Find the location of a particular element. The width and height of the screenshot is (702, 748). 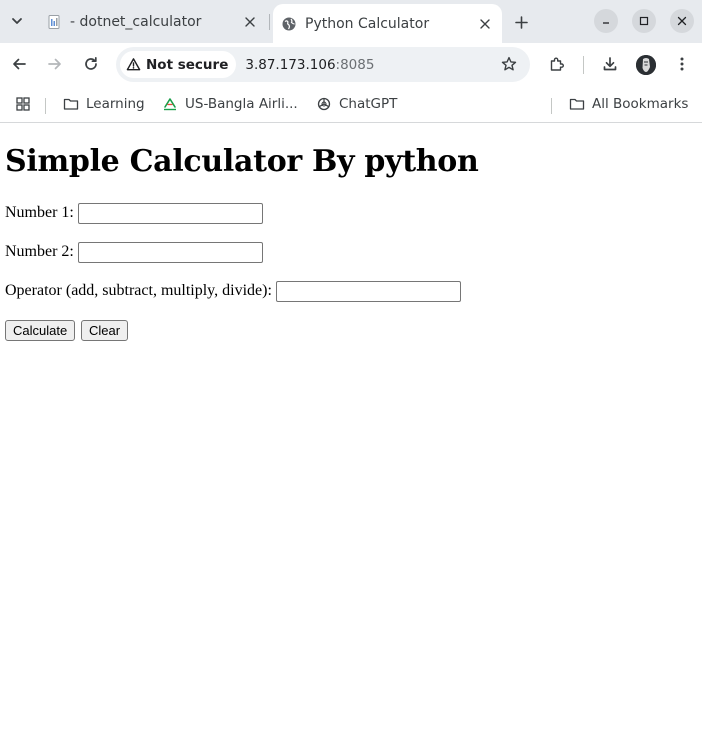

arrow-right-icon is located at coordinates (54, 64).